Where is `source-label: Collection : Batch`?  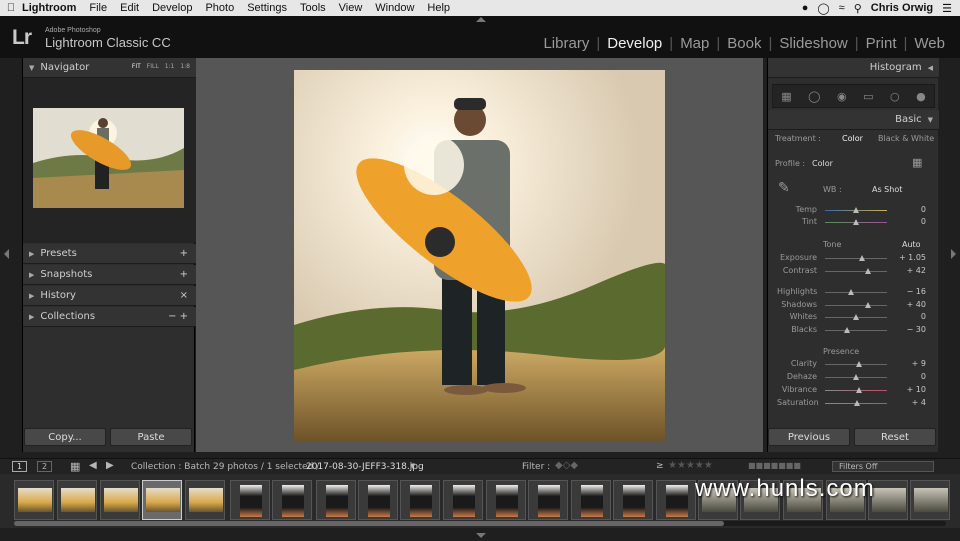 source-label: Collection : Batch is located at coordinates (170, 467).